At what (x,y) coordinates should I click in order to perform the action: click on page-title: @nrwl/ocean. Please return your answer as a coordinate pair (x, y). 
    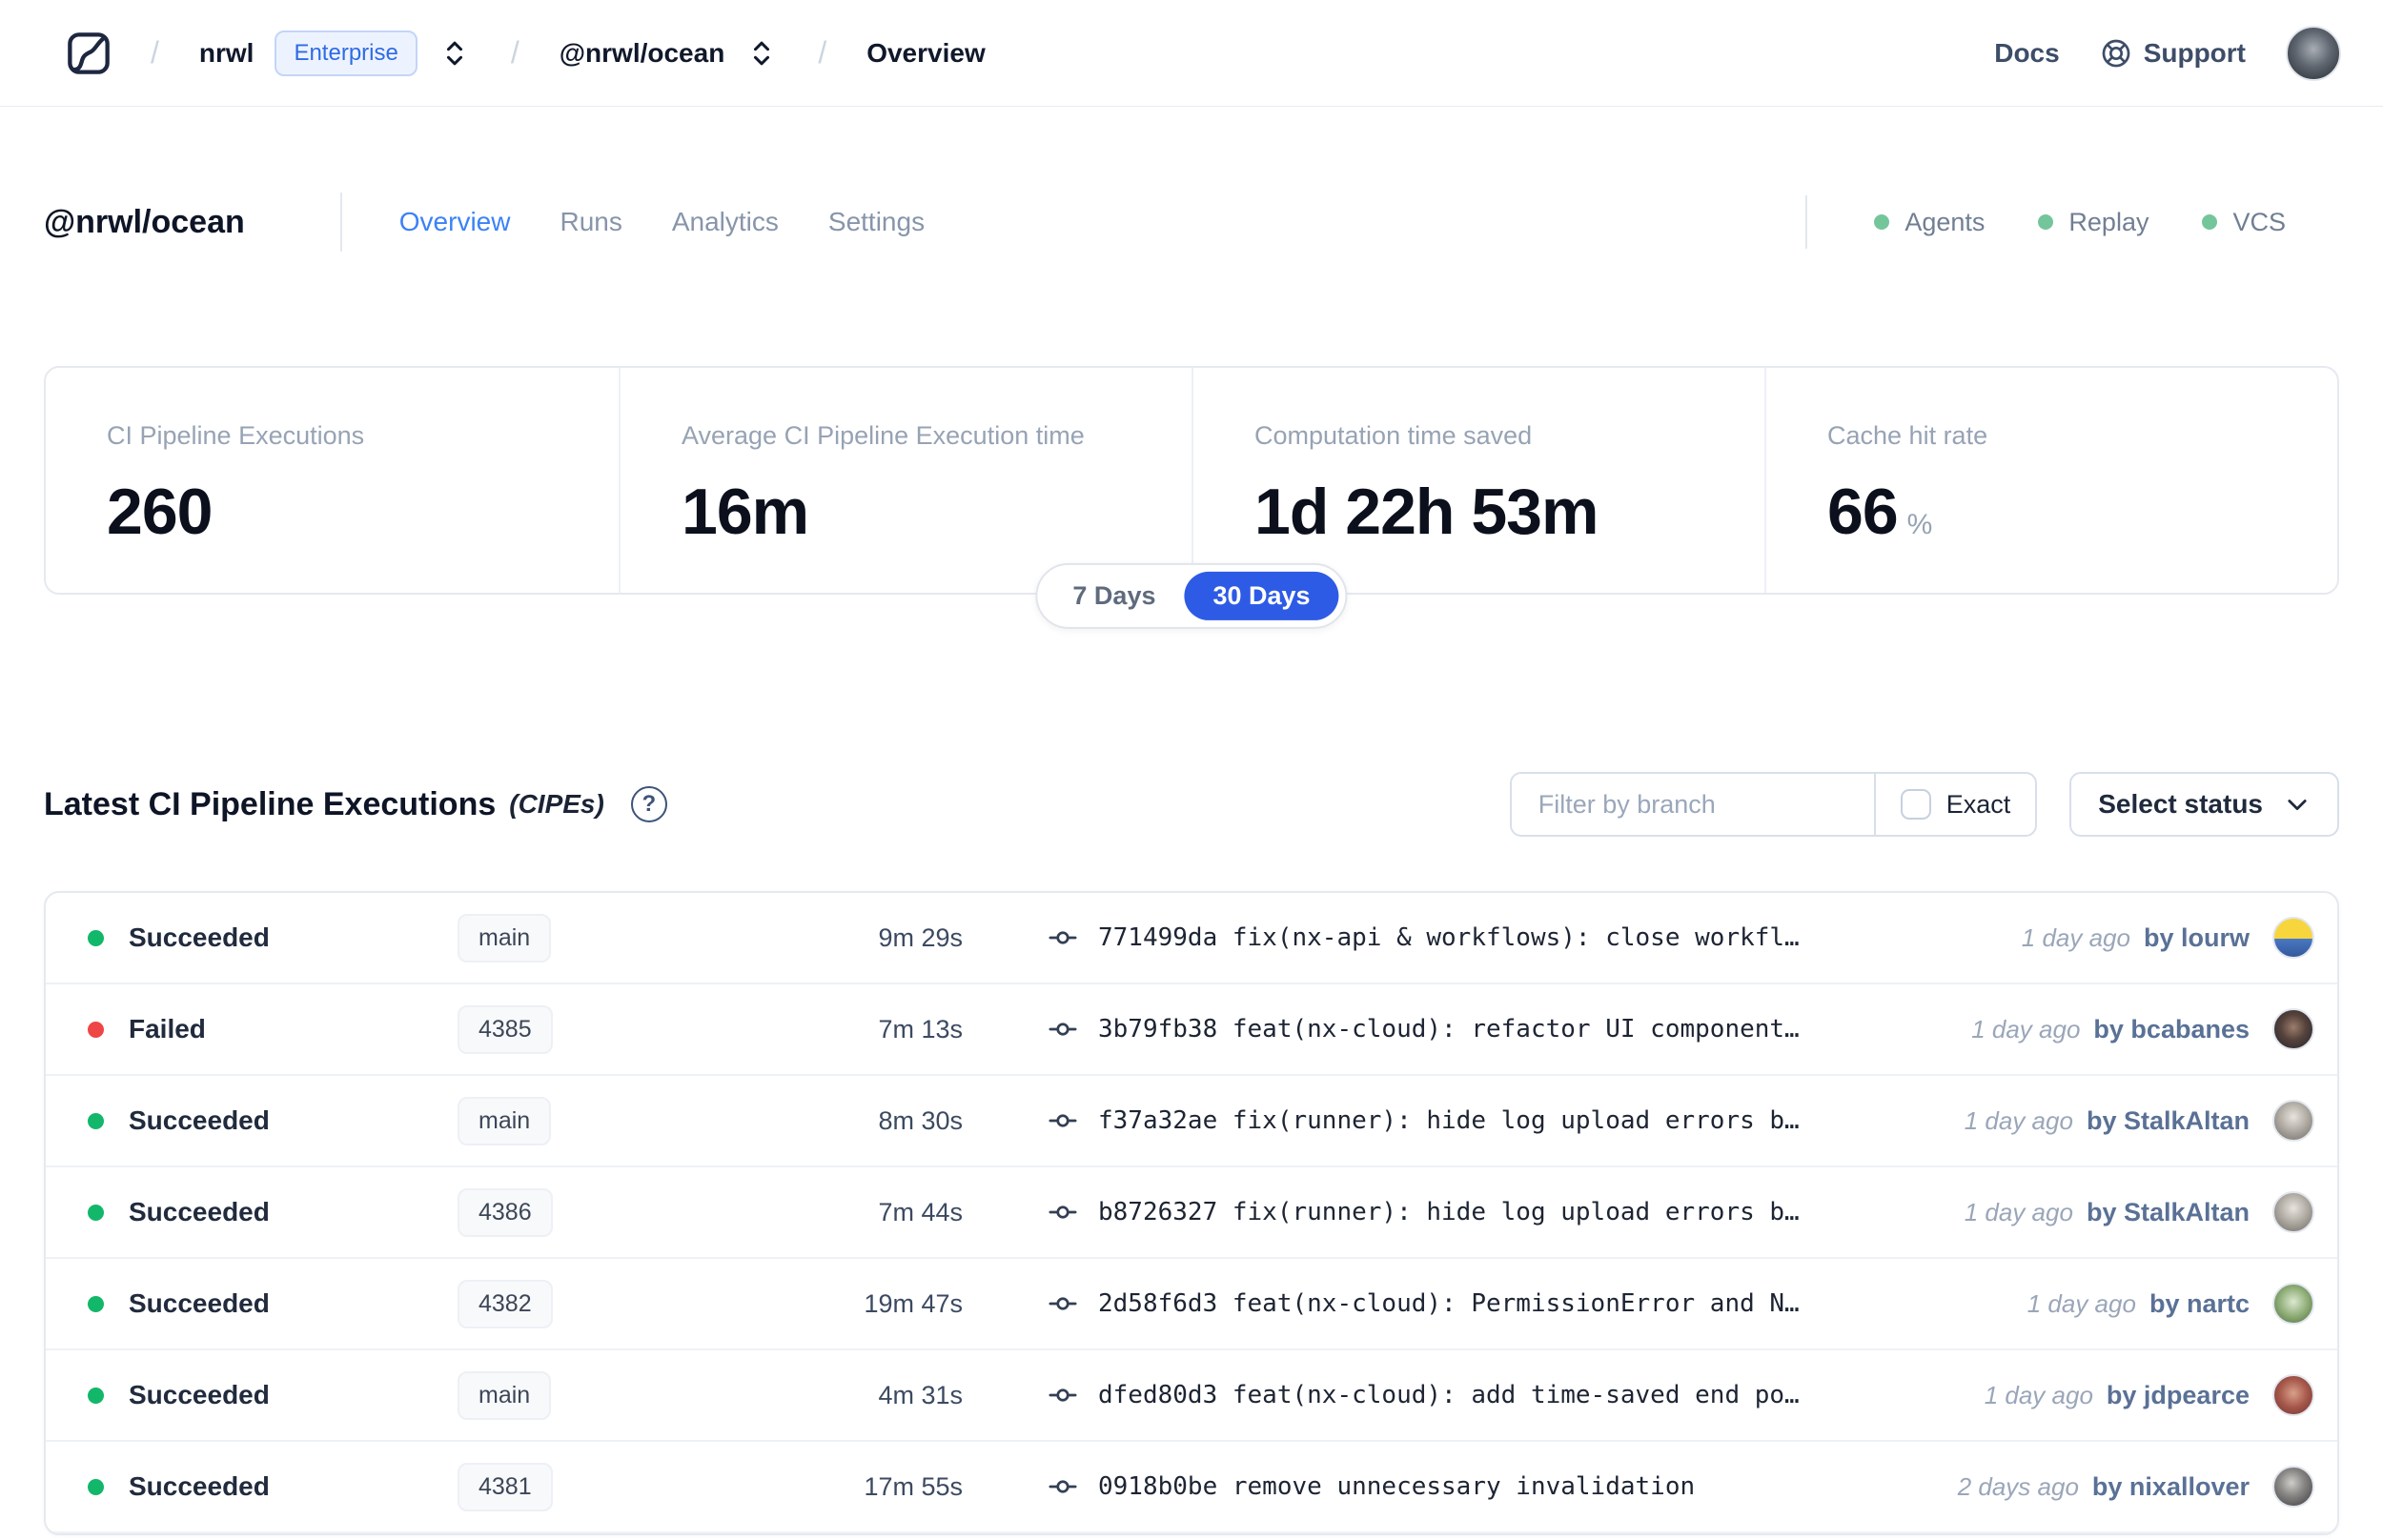
    Looking at the image, I should click on (145, 221).